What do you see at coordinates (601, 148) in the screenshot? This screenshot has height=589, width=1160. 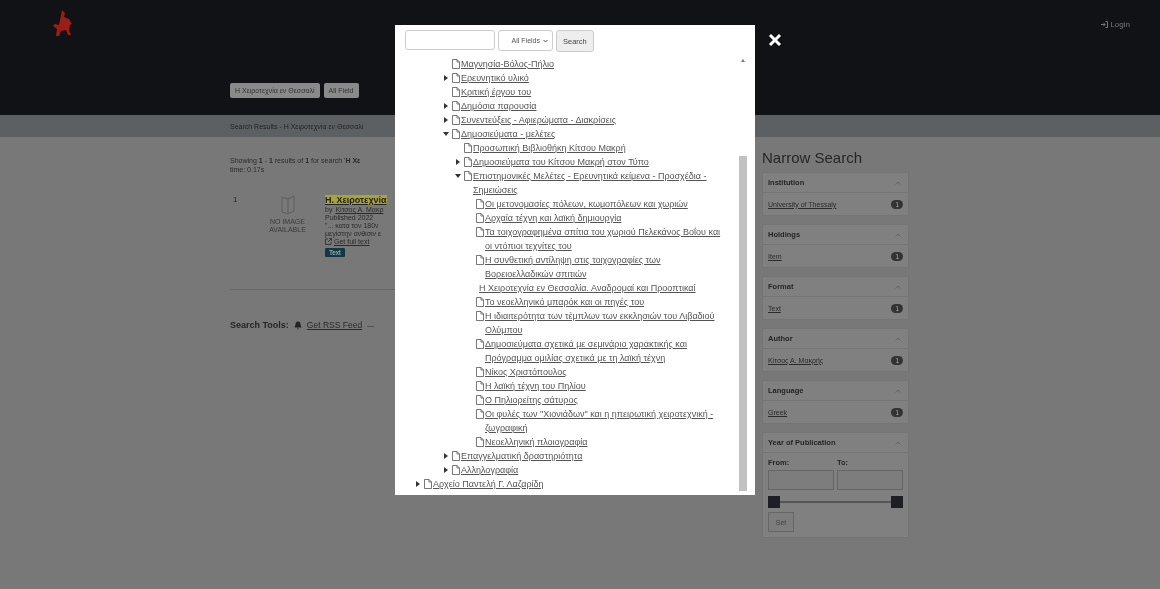 I see `tree-link: Προσωπική Βιβλιοθήκη Κίτσου Μακρή` at bounding box center [601, 148].